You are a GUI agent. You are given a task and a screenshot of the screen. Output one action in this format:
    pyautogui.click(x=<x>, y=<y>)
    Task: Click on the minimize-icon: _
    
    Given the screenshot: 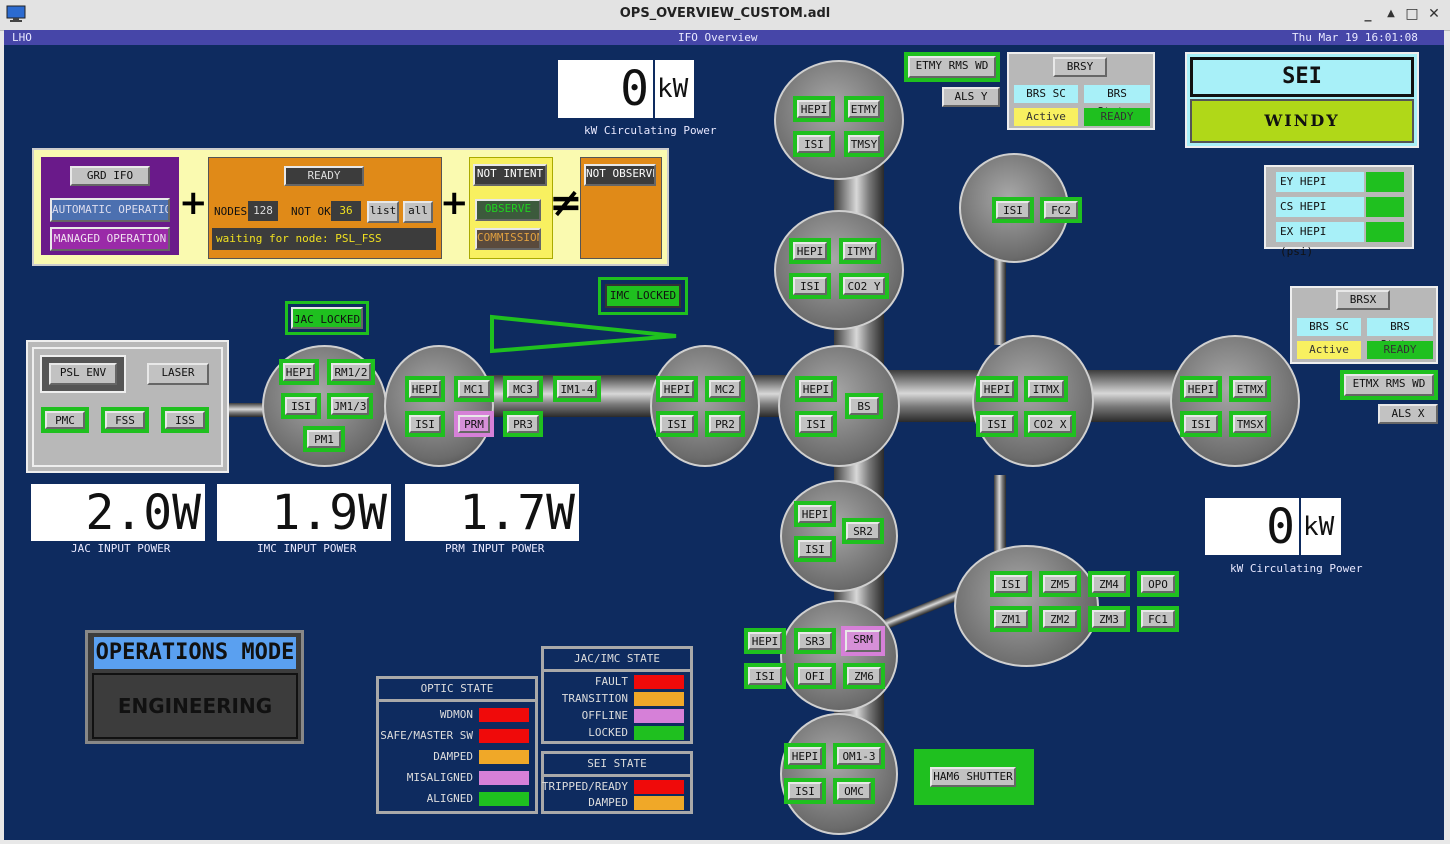 What is the action you would take?
    pyautogui.click(x=1368, y=14)
    